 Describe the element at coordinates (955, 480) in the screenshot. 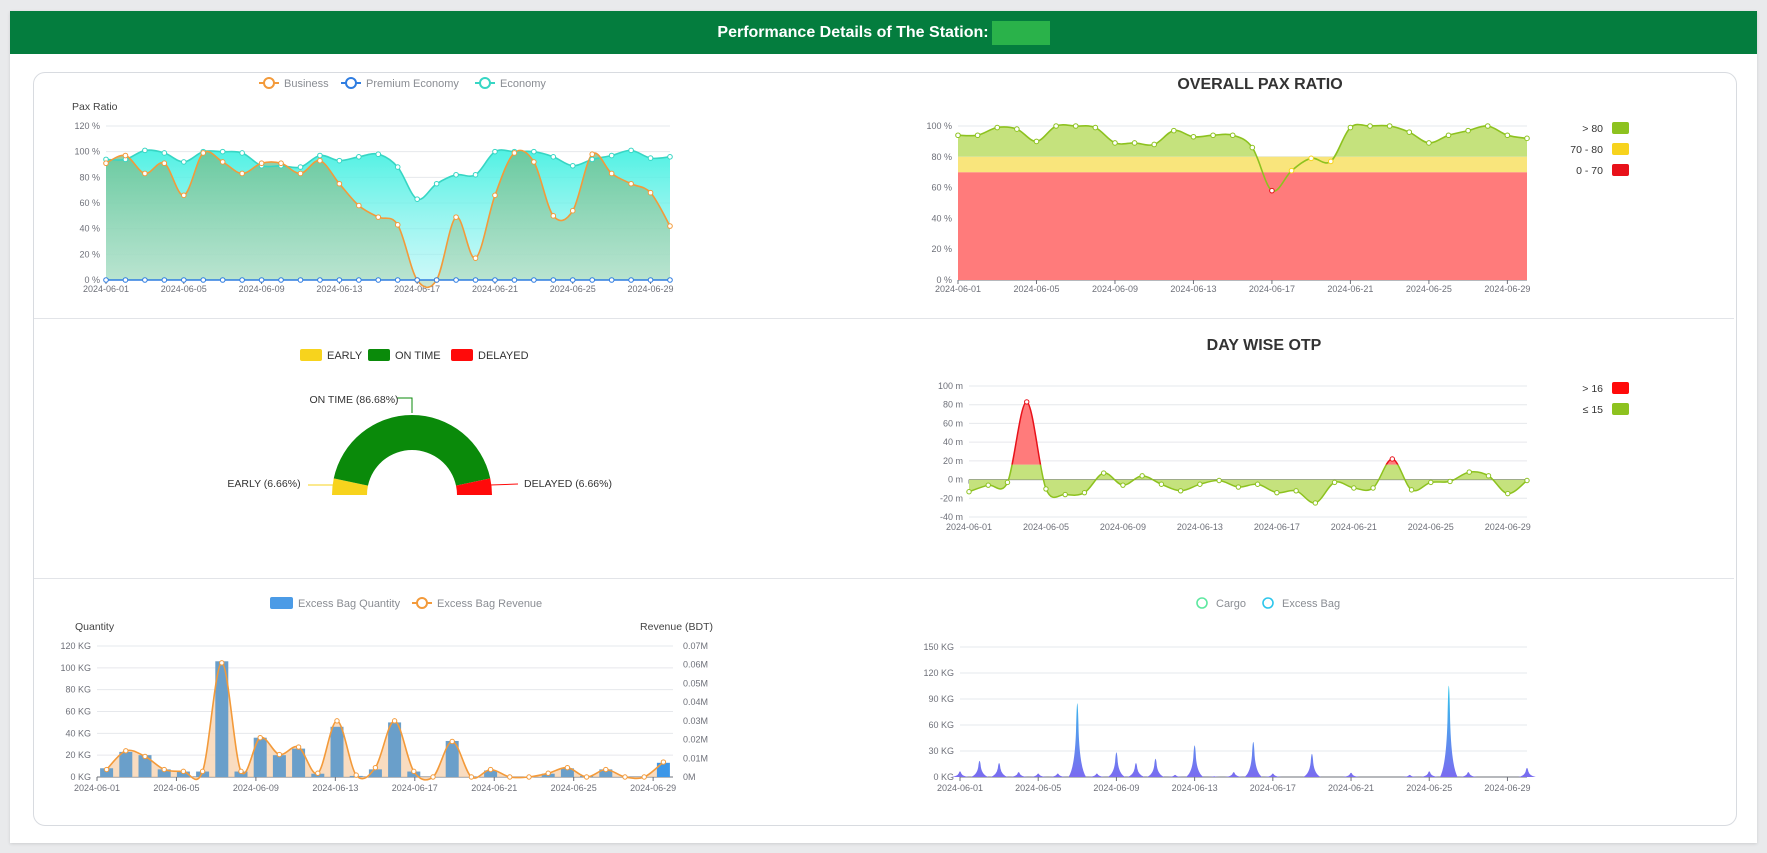

I see `y-tick-label: 0 m` at that location.